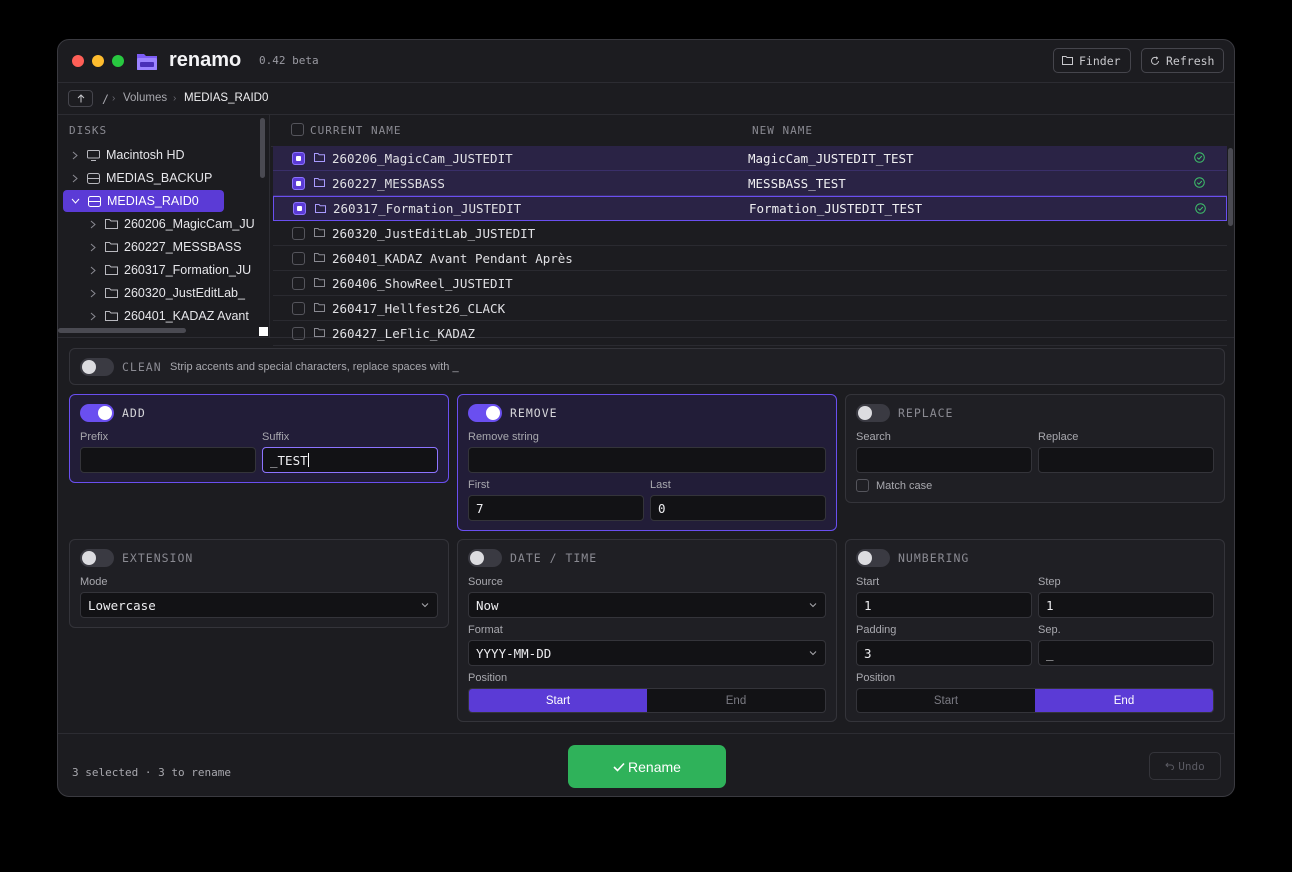  I want to click on chevron-down-icon, so click(75, 201).